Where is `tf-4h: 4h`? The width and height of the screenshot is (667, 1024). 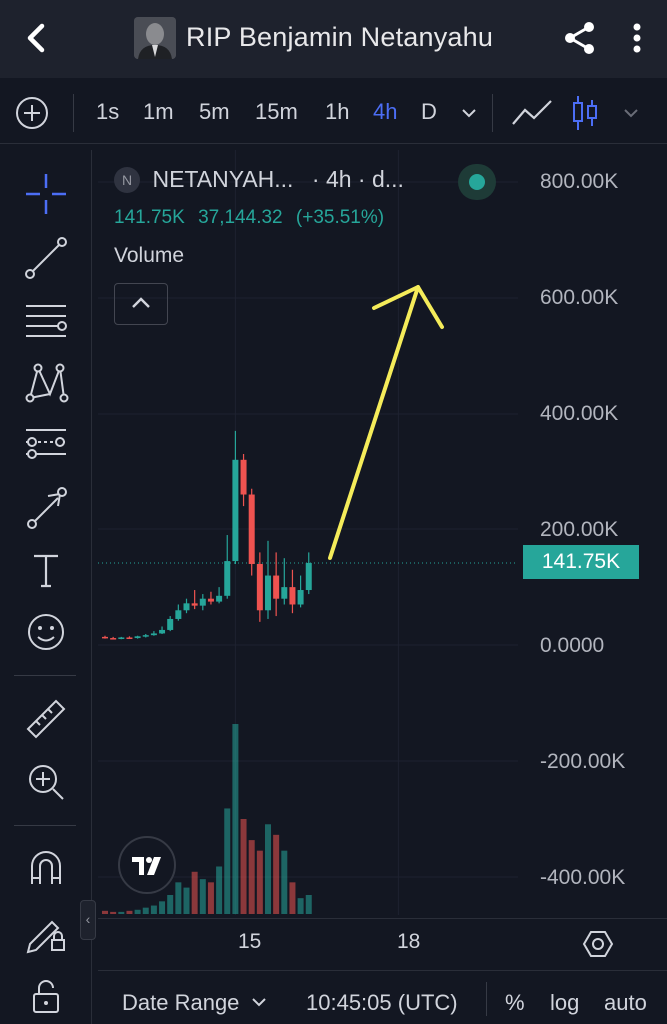 tf-4h: 4h is located at coordinates (385, 112).